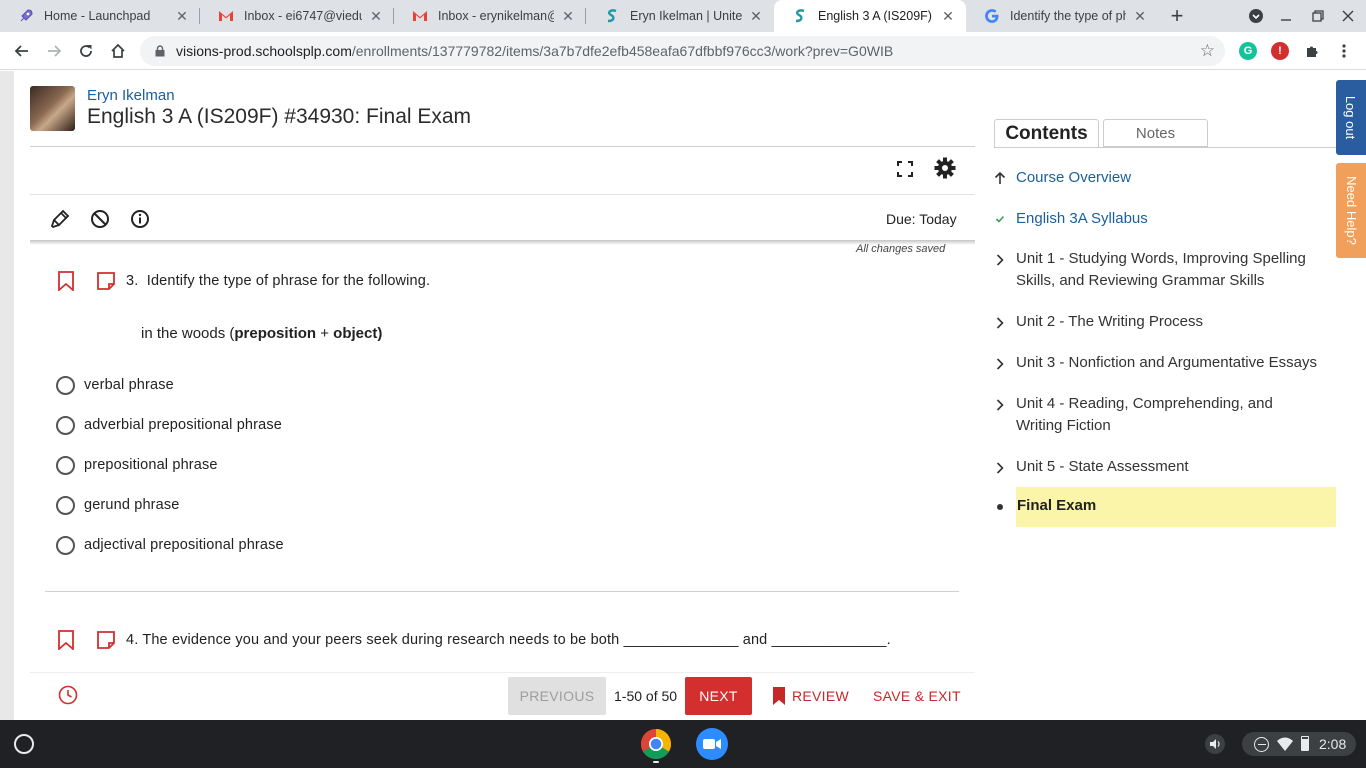  I want to click on bookmark-star-icon: ☆, so click(1207, 51).